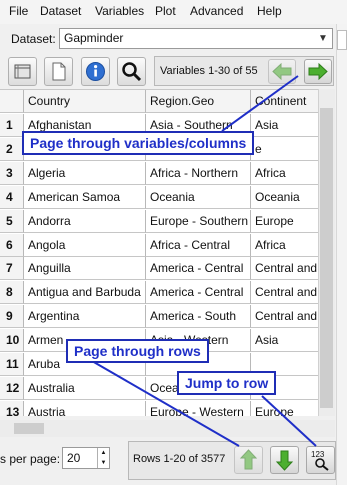 The height and width of the screenshot is (485, 347). I want to click on row-number: 11, so click(12, 364).